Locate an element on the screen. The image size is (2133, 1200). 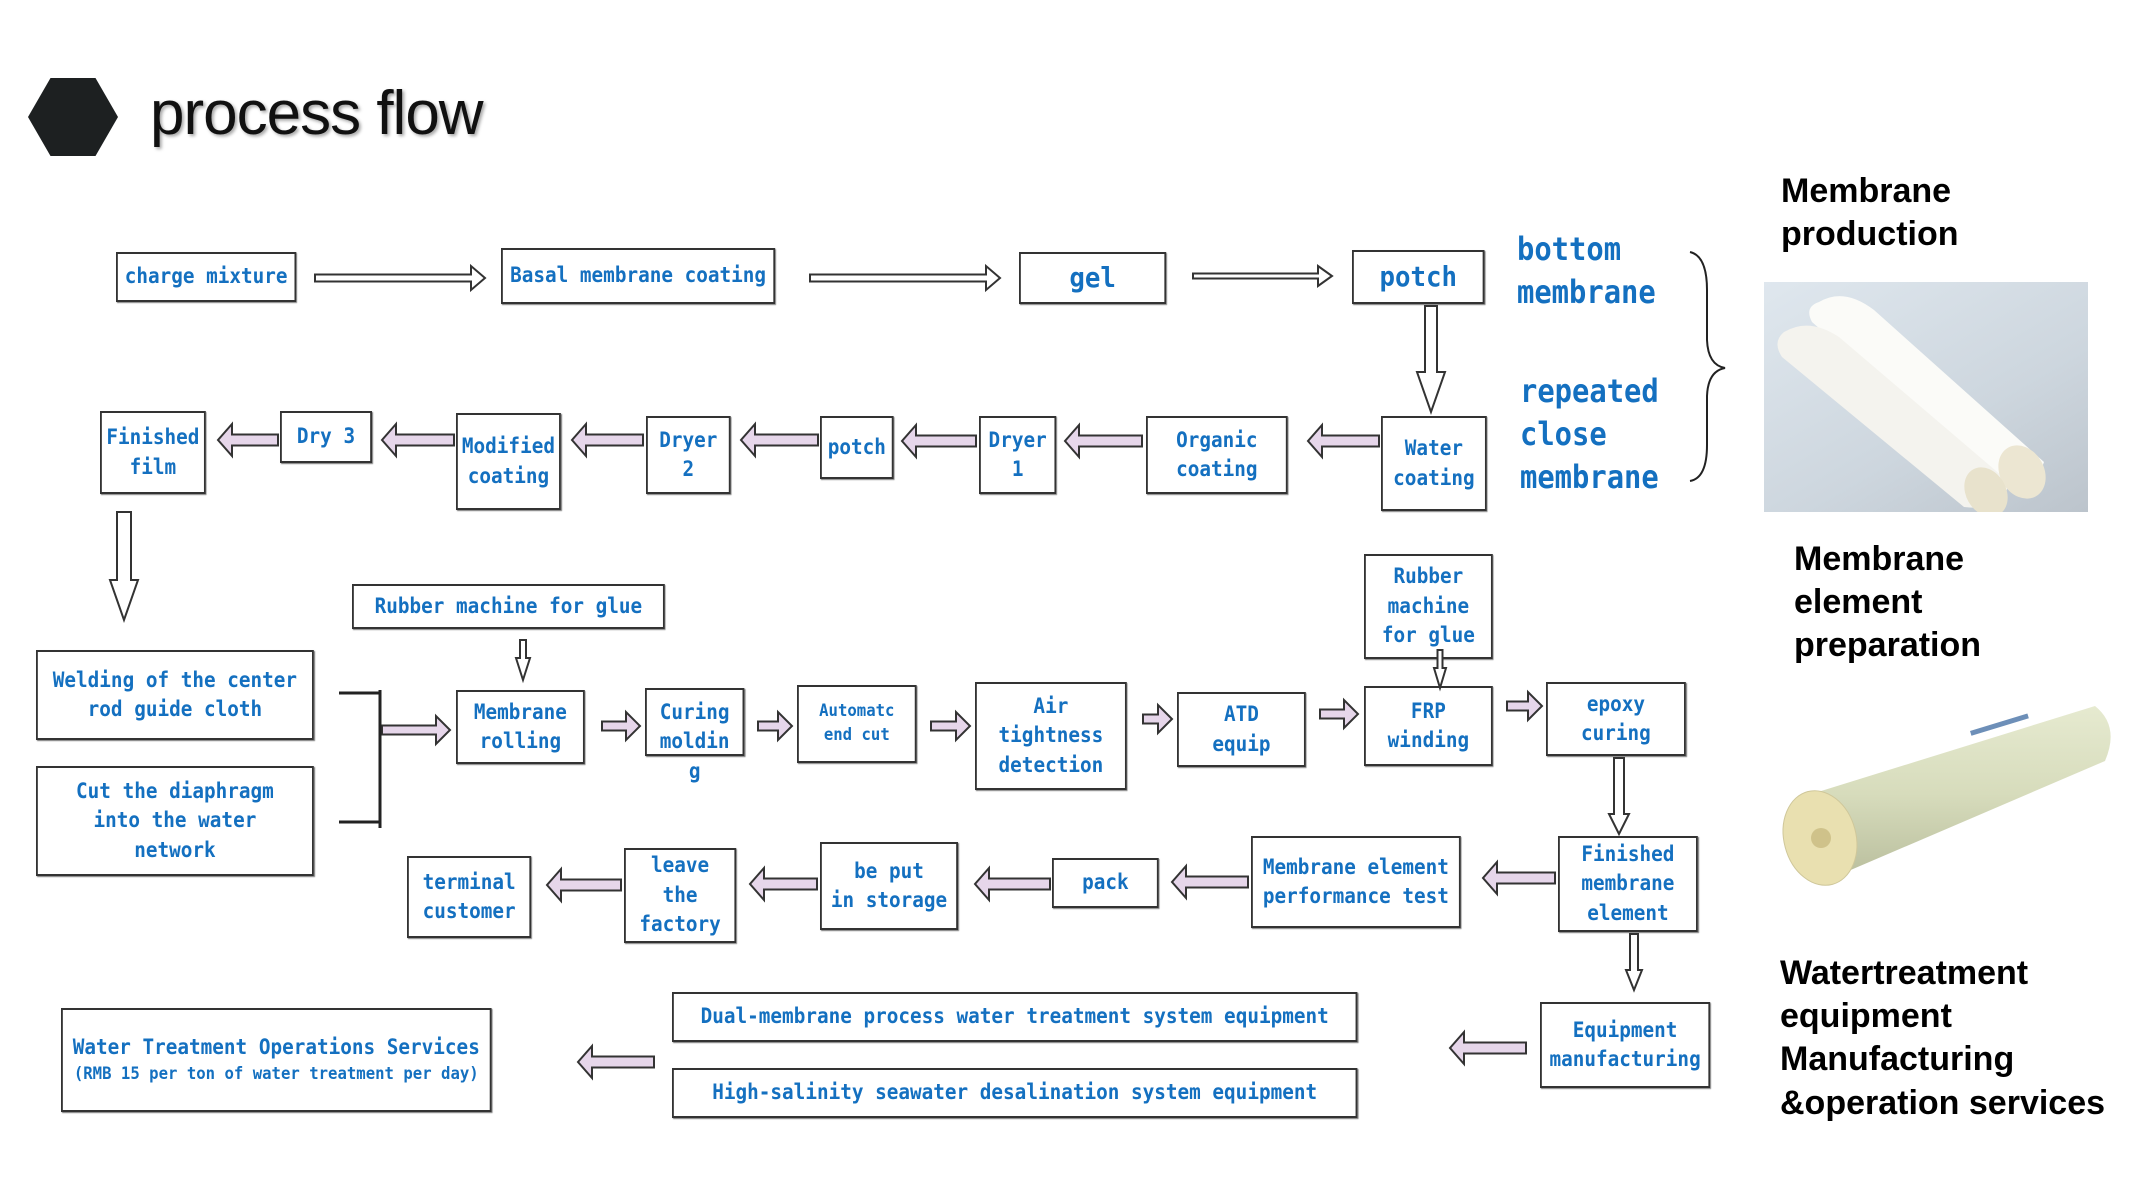
input-rubber-machine-glue: Rubber machine for glue is located at coordinates (508, 606).